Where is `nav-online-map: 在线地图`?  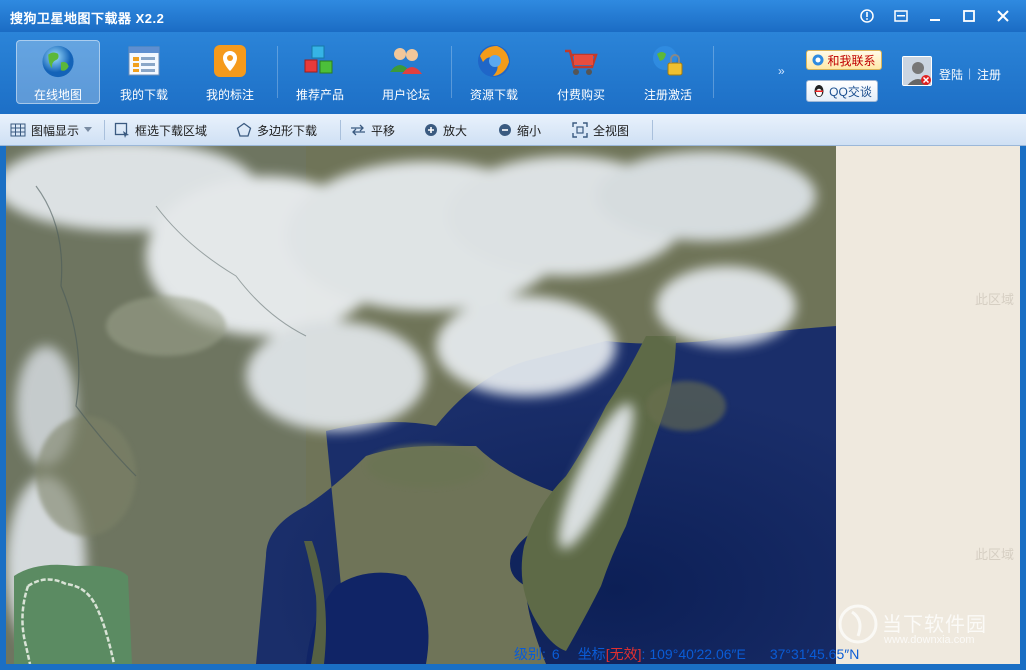 nav-online-map: 在线地图 is located at coordinates (58, 72).